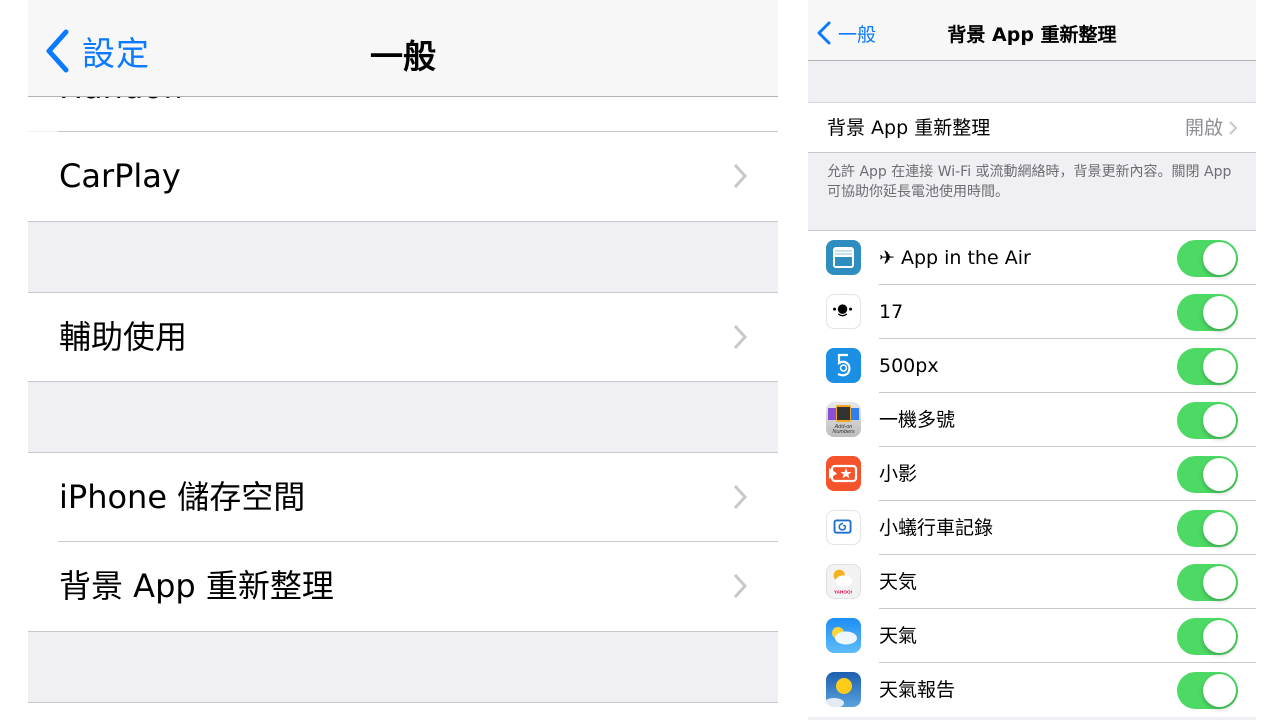 Image resolution: width=1280 pixels, height=720 pixels. What do you see at coordinates (1032, 366) in the screenshot?
I see `app-row: 500px` at bounding box center [1032, 366].